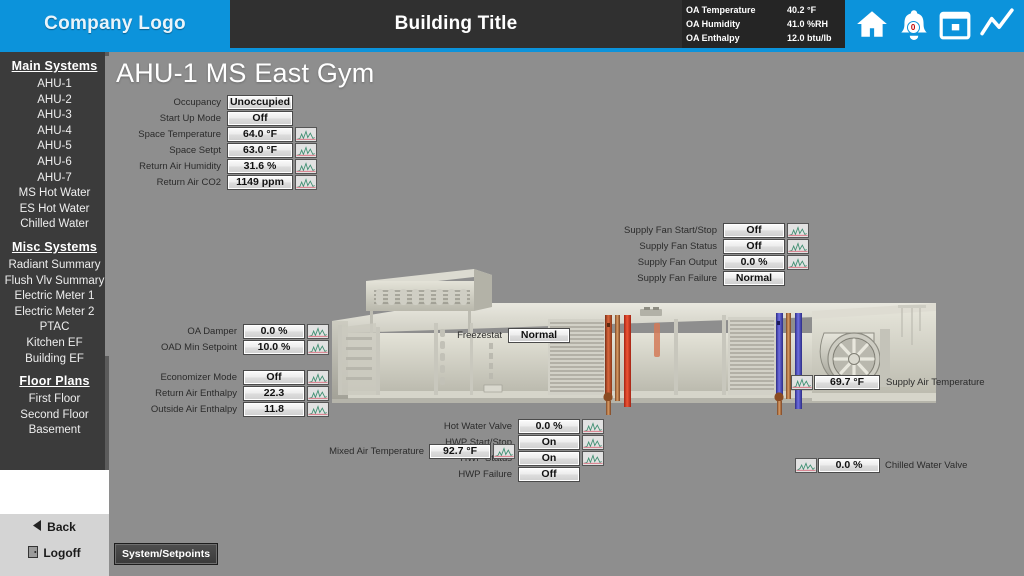  I want to click on oad-min-setpoint-row: OAD Min Setpoint 10.0 %, so click(234, 347).